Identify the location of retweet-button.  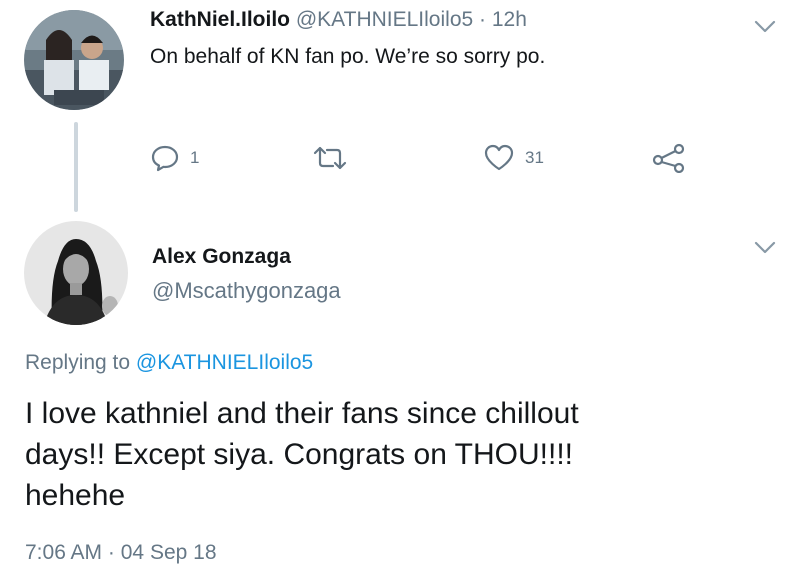
(335, 158).